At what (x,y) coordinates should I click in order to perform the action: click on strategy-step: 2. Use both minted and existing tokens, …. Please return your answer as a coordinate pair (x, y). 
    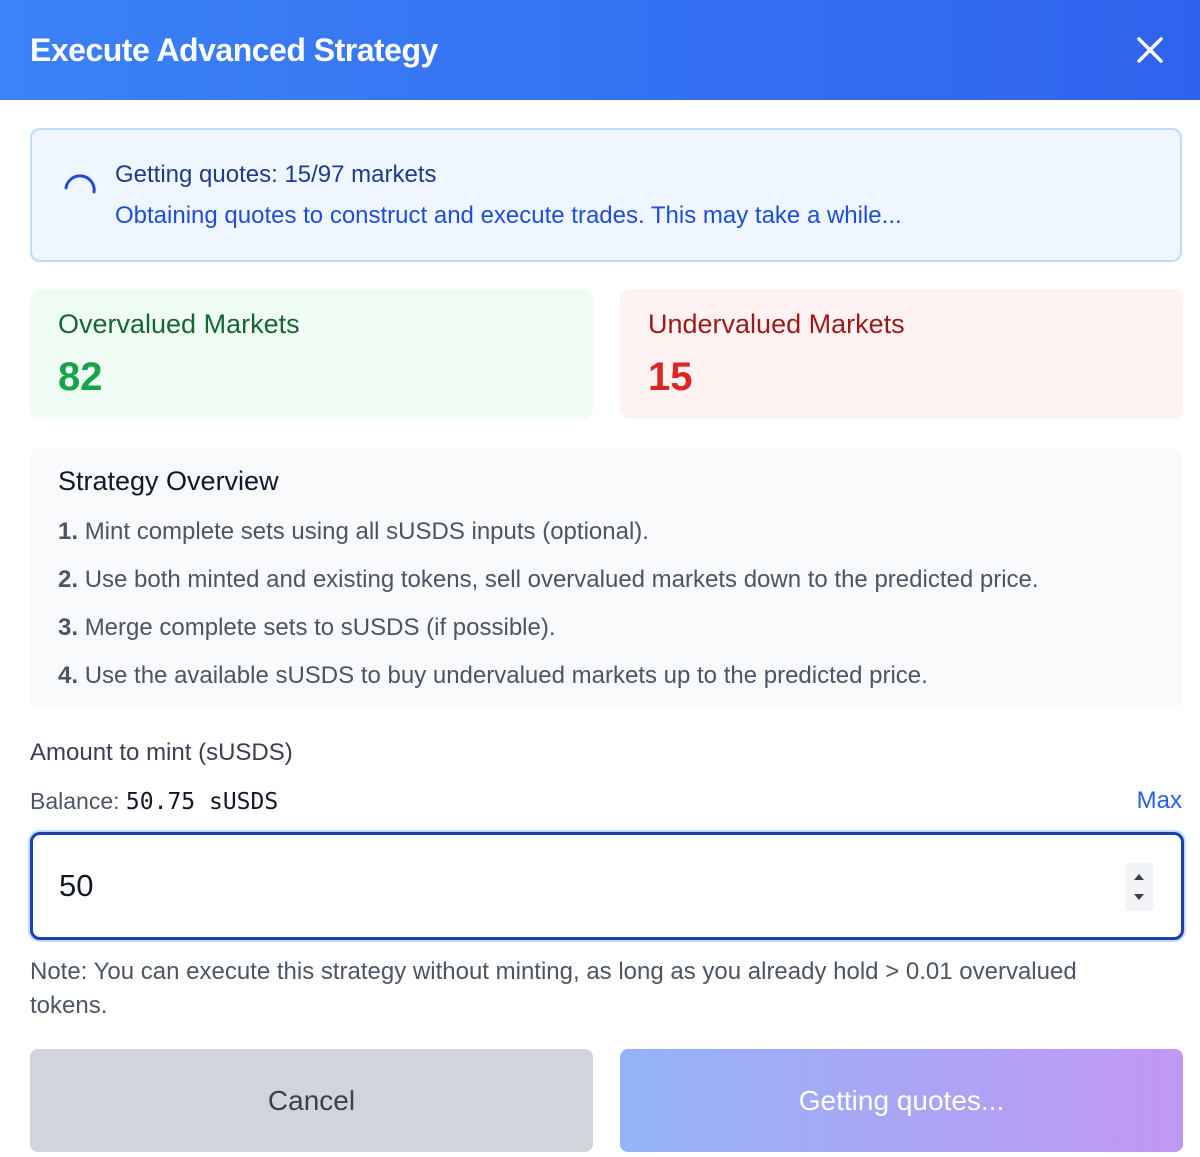
    Looking at the image, I should click on (548, 590).